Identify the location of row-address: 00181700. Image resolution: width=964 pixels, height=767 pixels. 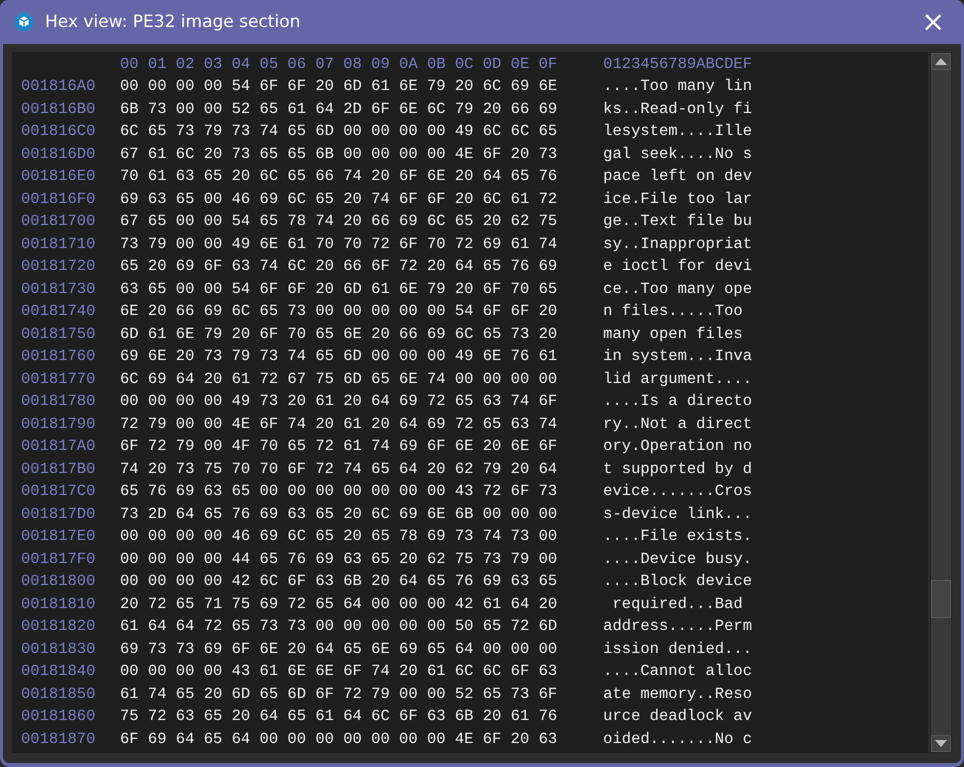
(58, 221).